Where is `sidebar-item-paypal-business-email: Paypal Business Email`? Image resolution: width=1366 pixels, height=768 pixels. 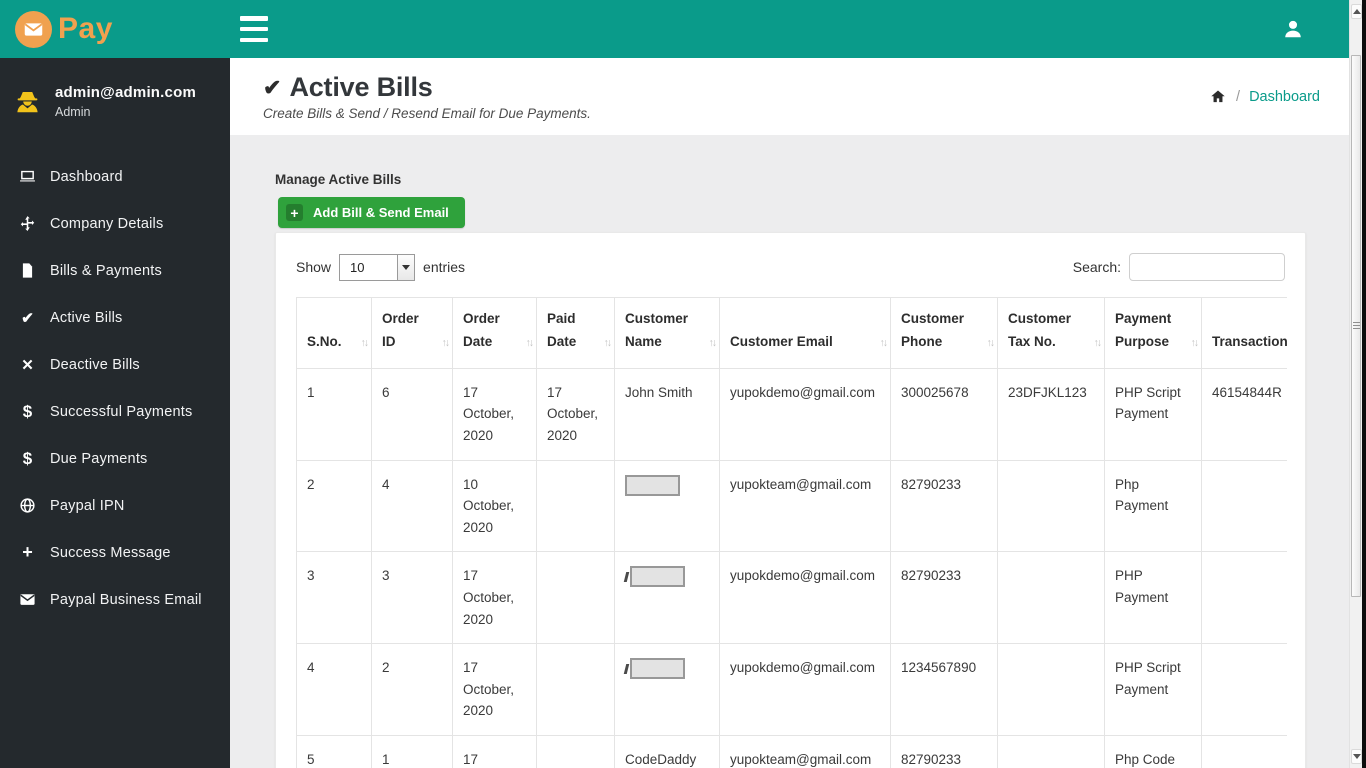 sidebar-item-paypal-business-email: Paypal Business Email is located at coordinates (115, 599).